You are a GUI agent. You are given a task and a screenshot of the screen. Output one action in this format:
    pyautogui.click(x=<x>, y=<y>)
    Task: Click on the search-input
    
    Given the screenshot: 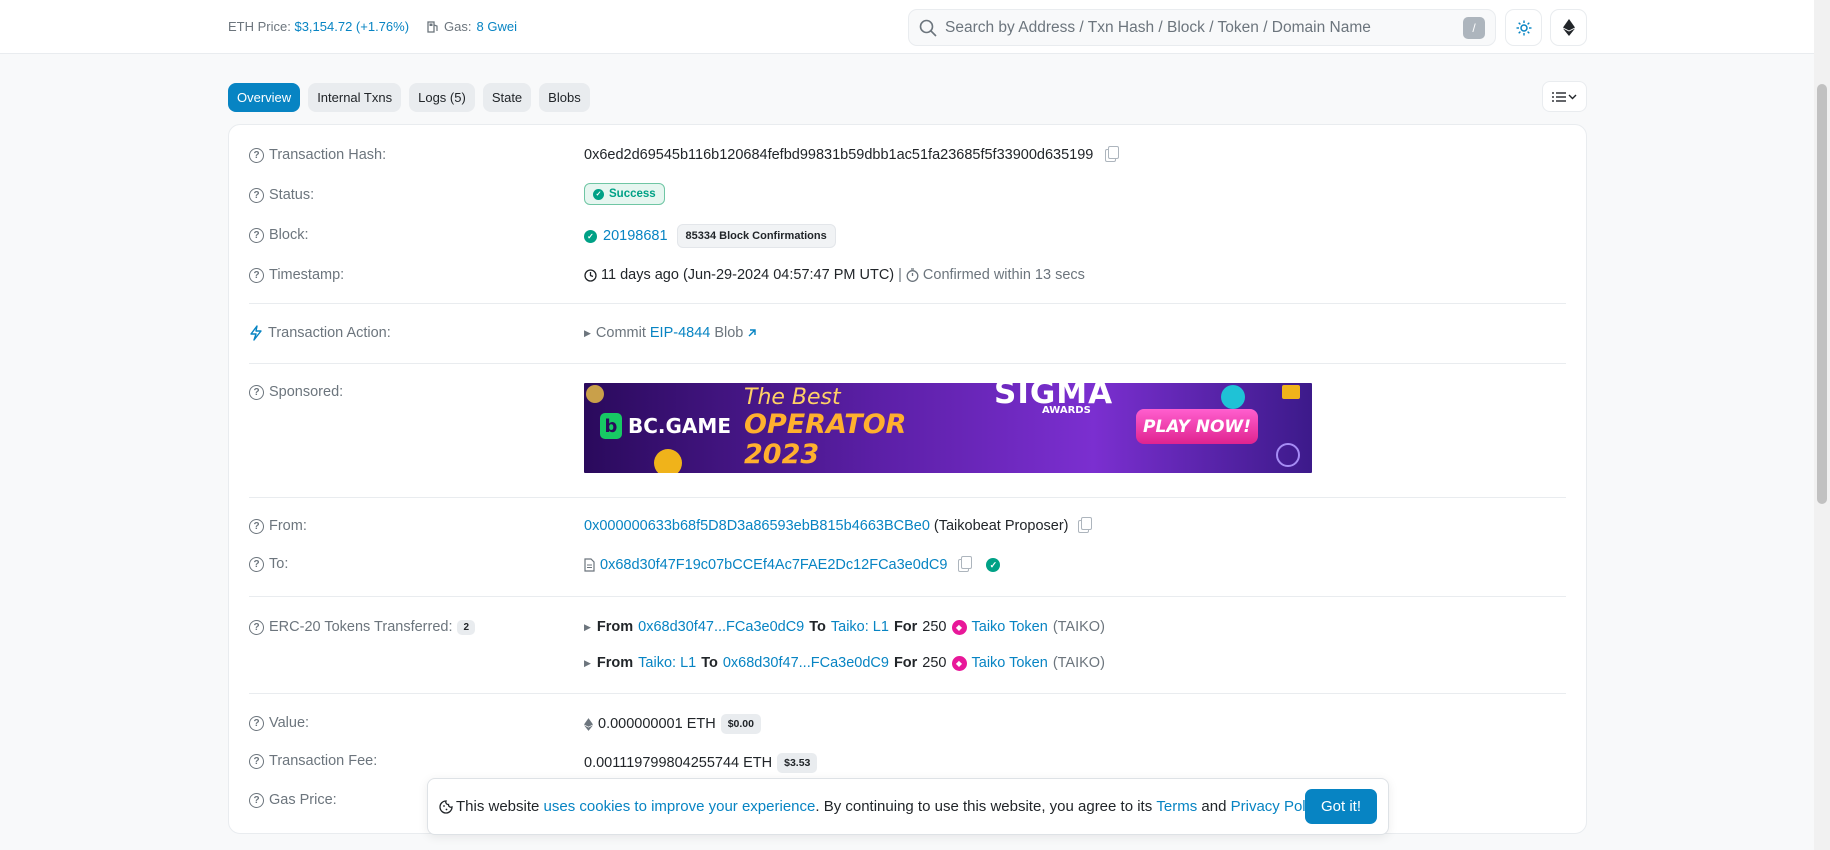 What is the action you would take?
    pyautogui.click(x=1204, y=27)
    